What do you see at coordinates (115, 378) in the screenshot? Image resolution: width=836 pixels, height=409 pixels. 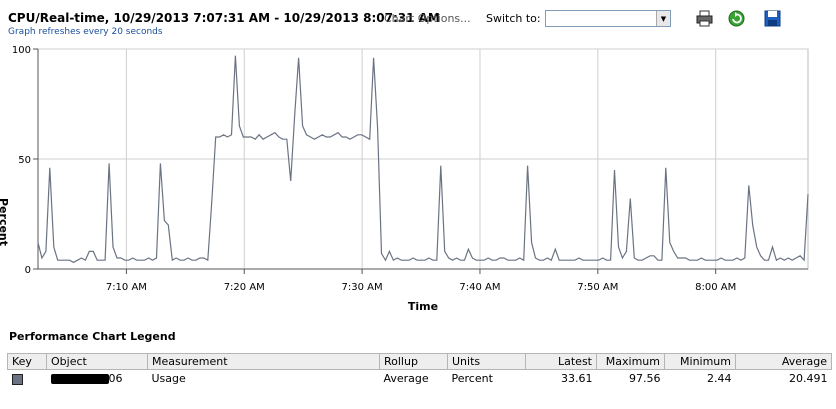 I see `object-suffix: 06` at bounding box center [115, 378].